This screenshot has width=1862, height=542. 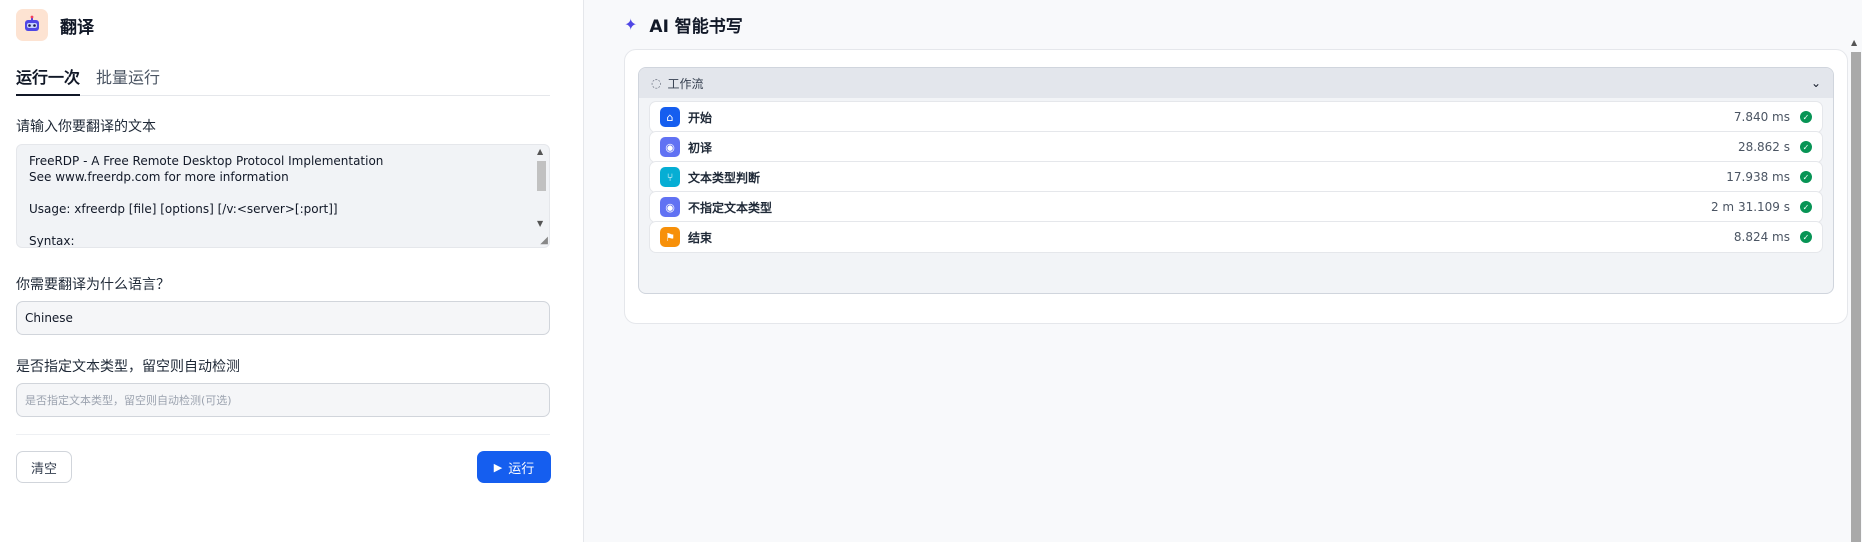 I want to click on node-time: 17.938 ms, so click(x=1758, y=177).